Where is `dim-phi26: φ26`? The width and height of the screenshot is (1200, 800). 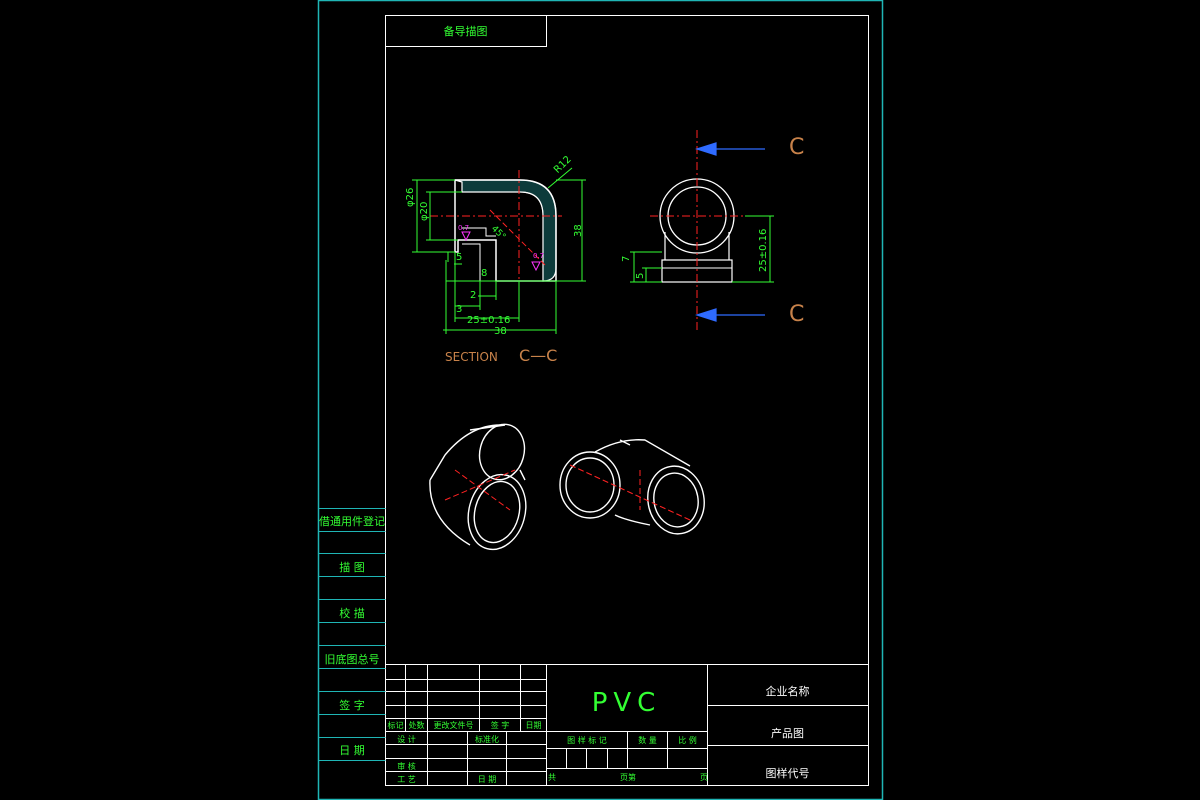
dim-phi26: φ26 is located at coordinates (410, 197).